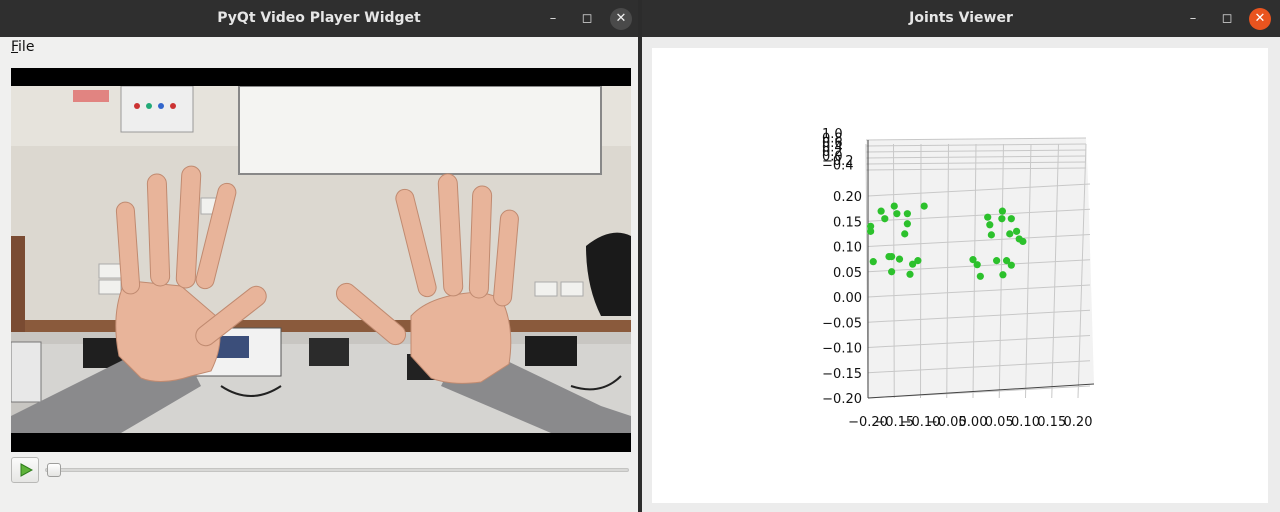 This screenshot has height=512, width=1280. Describe the element at coordinates (921, 271) in the screenshot. I see `grid-line-x` at that location.